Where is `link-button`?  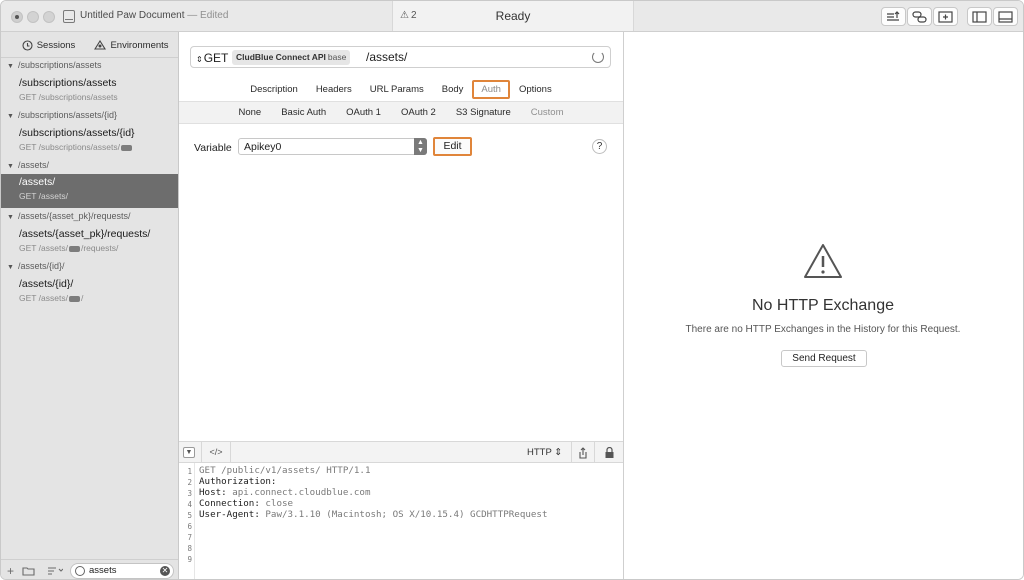 link-button is located at coordinates (919, 16).